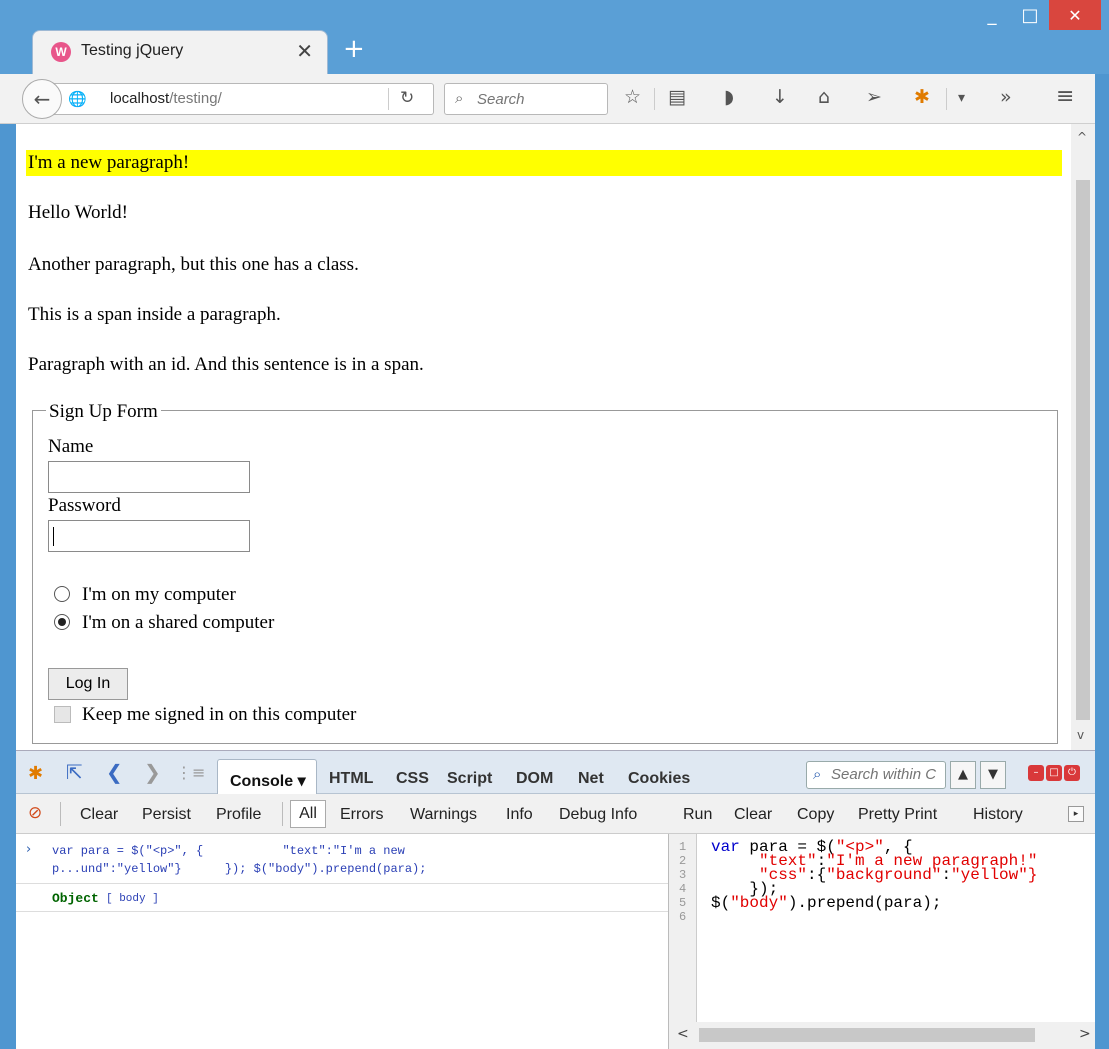 The width and height of the screenshot is (1109, 1049). Describe the element at coordinates (75, 898) in the screenshot. I see `result-type: Object` at that location.